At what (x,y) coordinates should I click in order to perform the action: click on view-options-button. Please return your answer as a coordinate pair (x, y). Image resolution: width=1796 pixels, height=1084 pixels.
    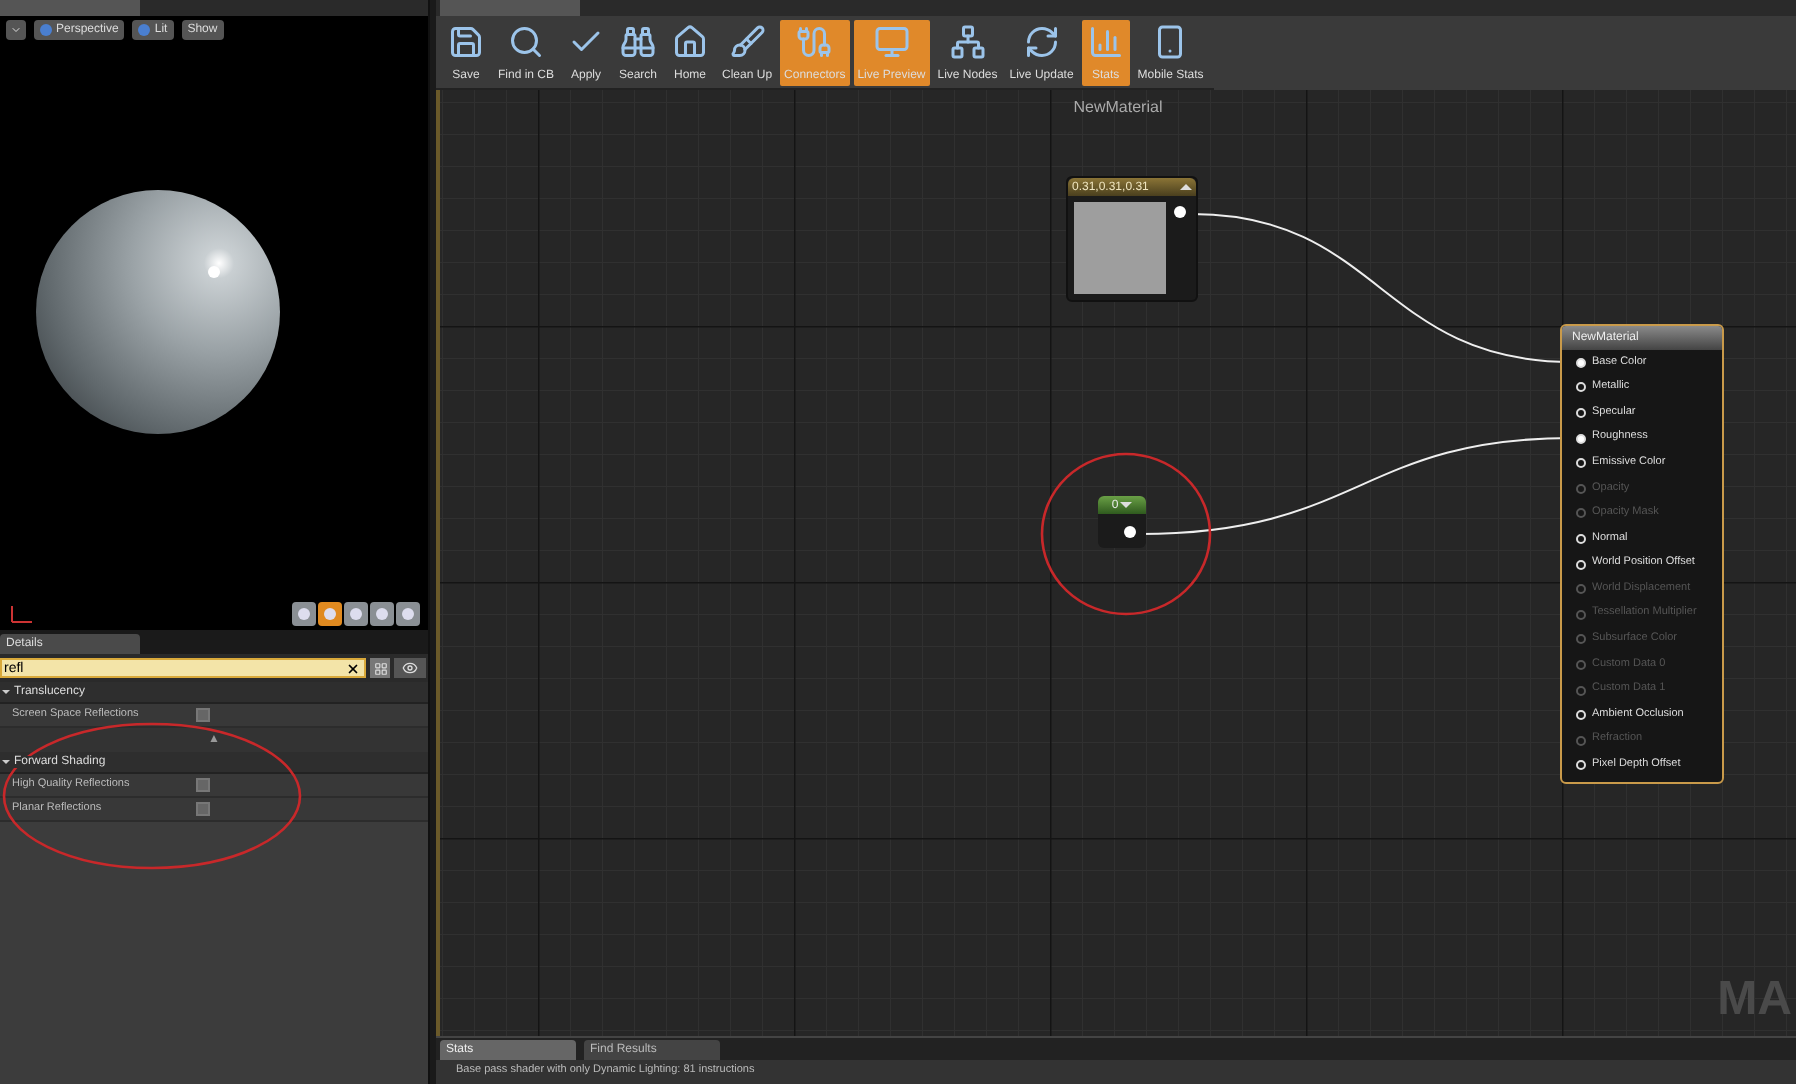
    Looking at the image, I should click on (410, 668).